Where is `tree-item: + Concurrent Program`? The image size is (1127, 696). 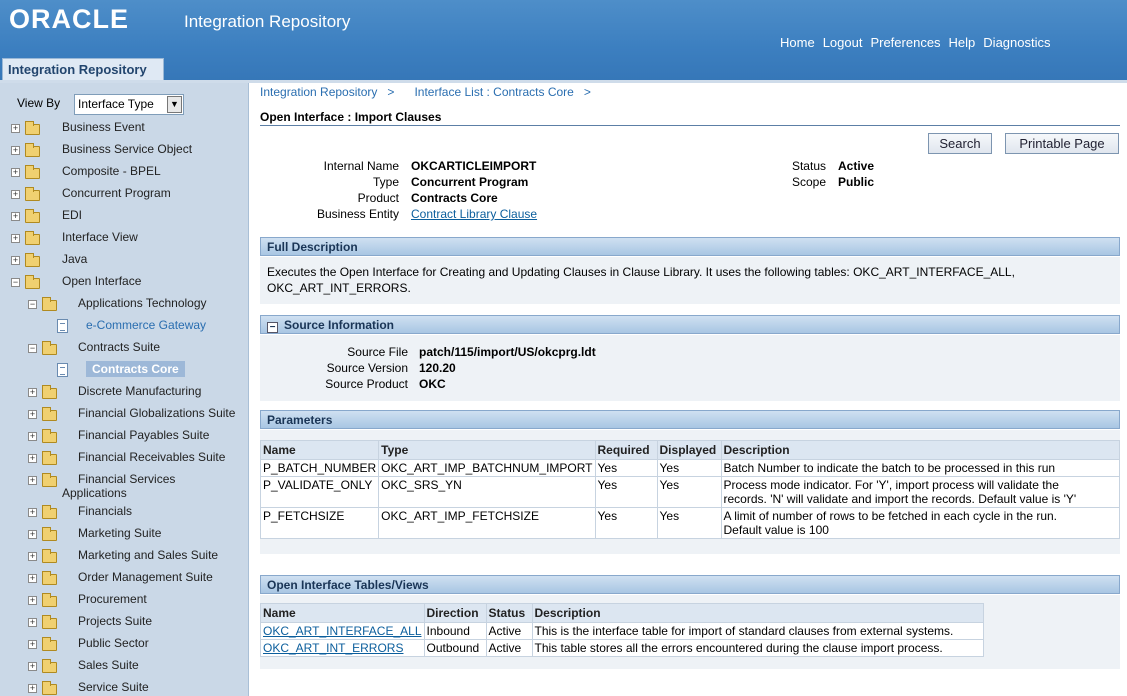
tree-item: + Concurrent Program is located at coordinates (124, 195).